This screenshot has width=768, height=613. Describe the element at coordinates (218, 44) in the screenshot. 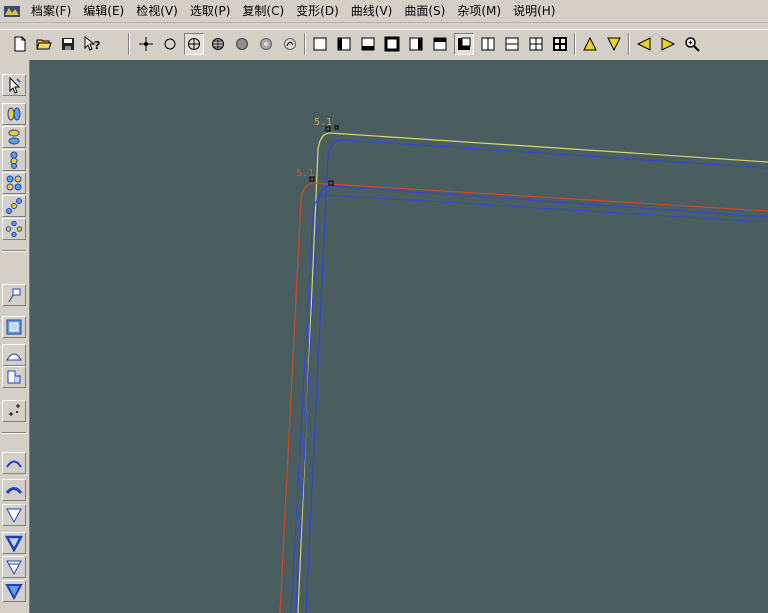

I see `grid-circle-icon` at that location.